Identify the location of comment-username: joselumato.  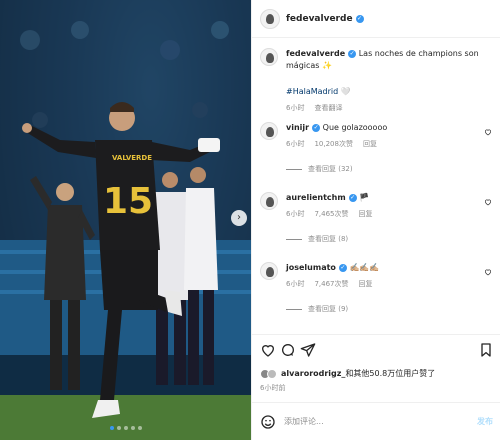
(311, 267).